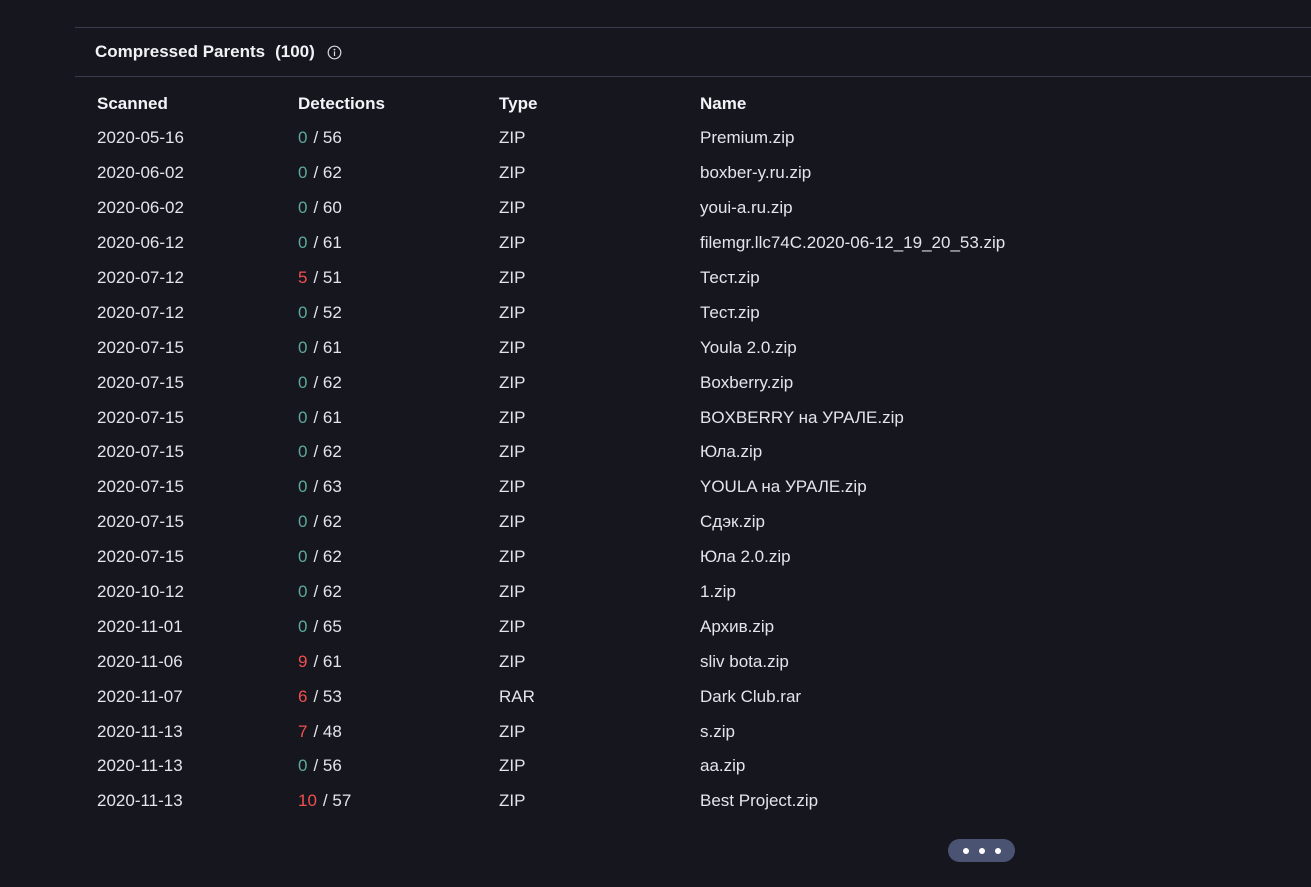  I want to click on file-name-link: Юла 2.0.zip, so click(950, 557).